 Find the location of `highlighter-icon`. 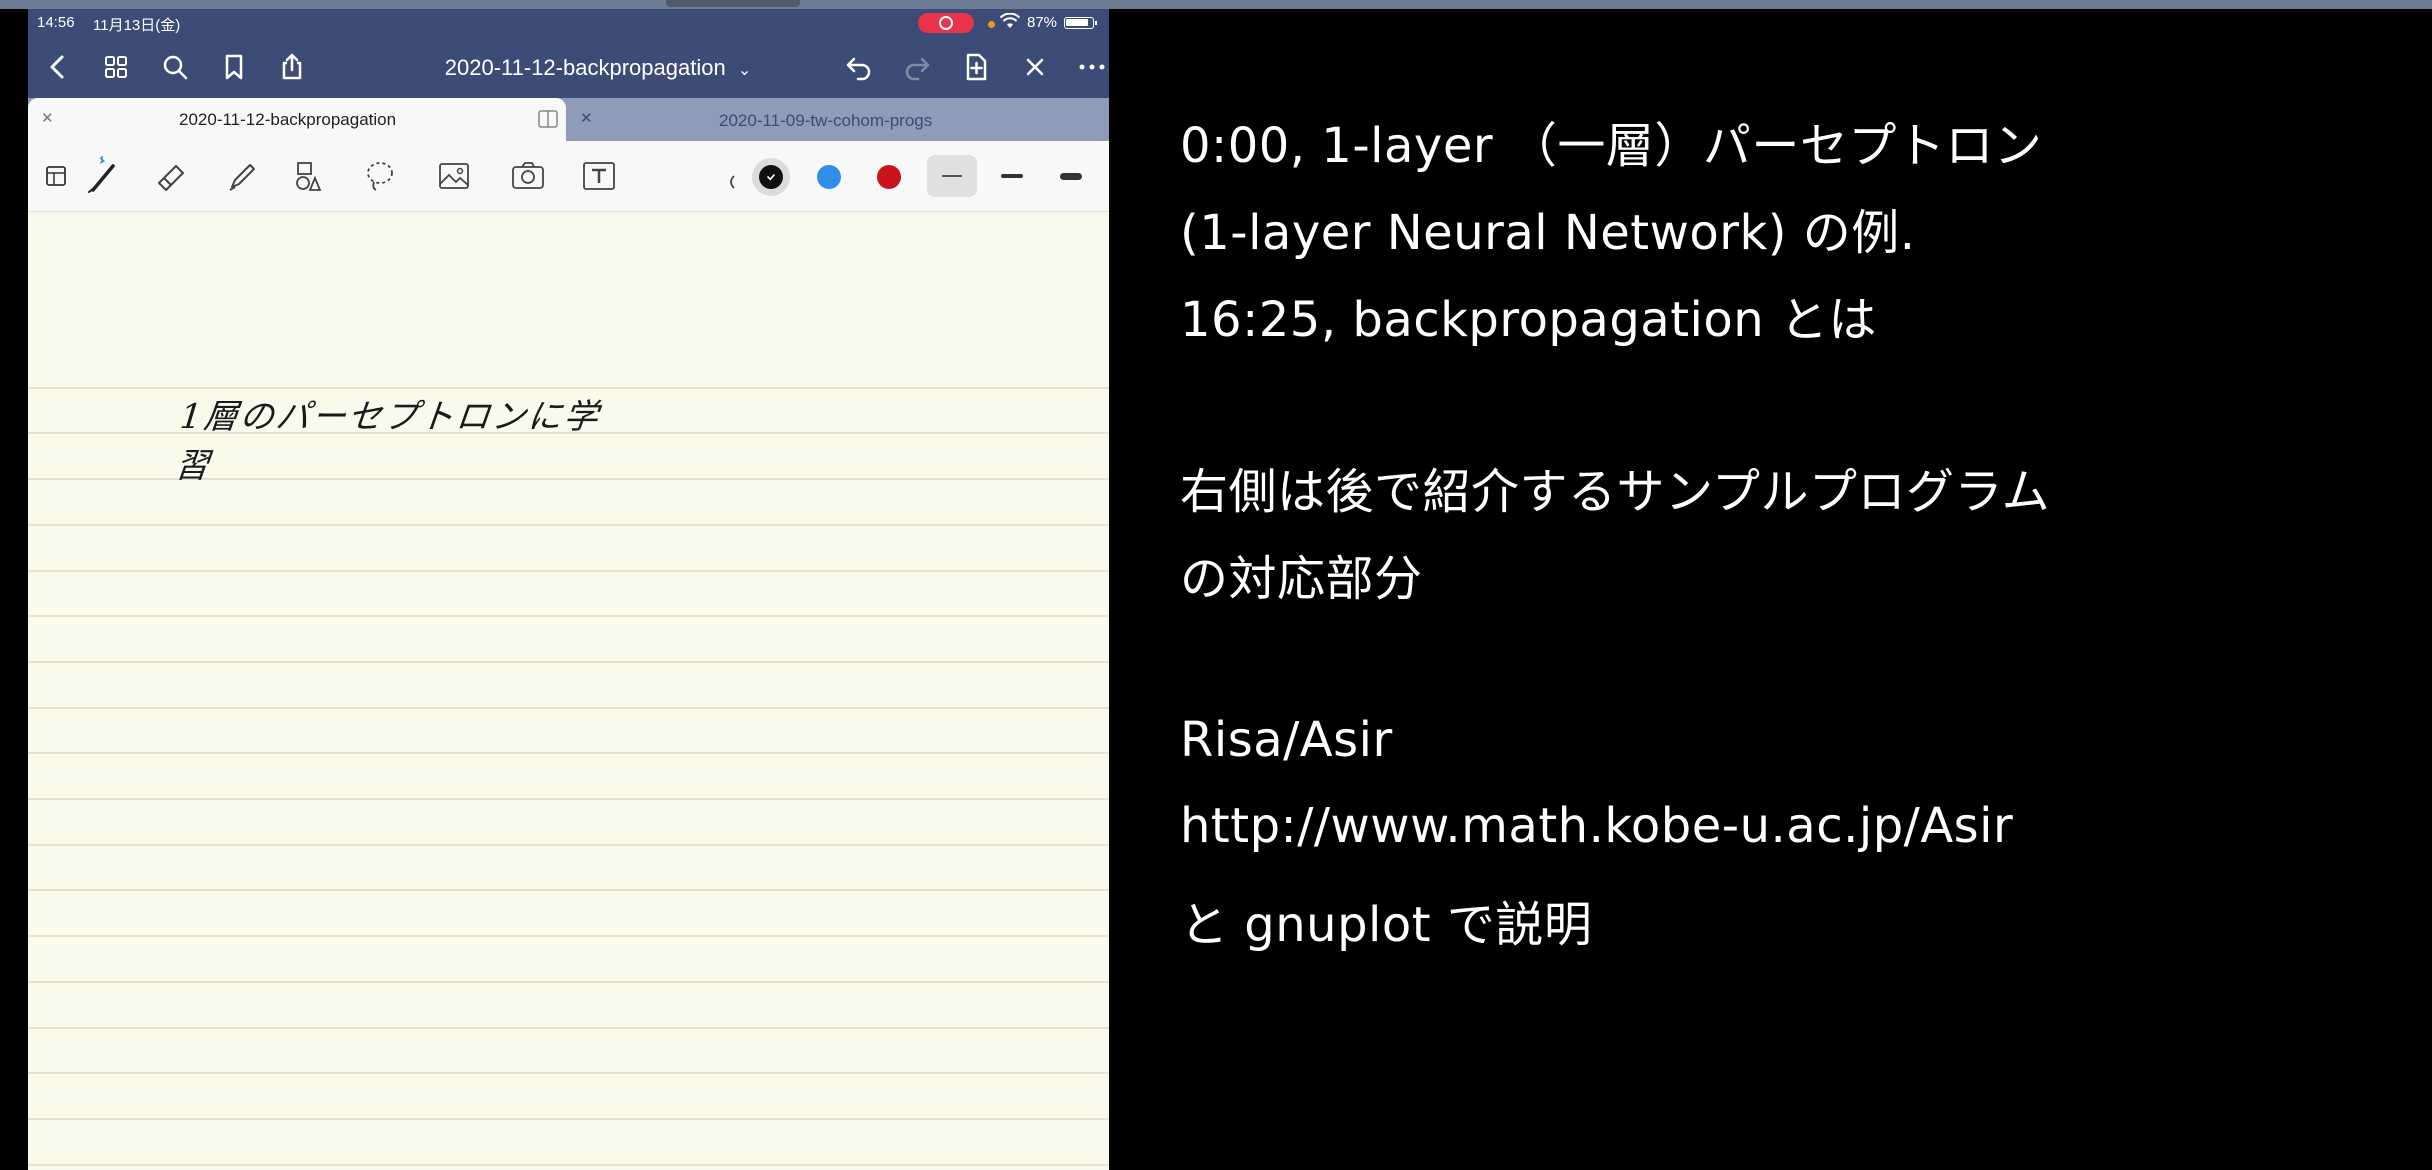

highlighter-icon is located at coordinates (243, 176).